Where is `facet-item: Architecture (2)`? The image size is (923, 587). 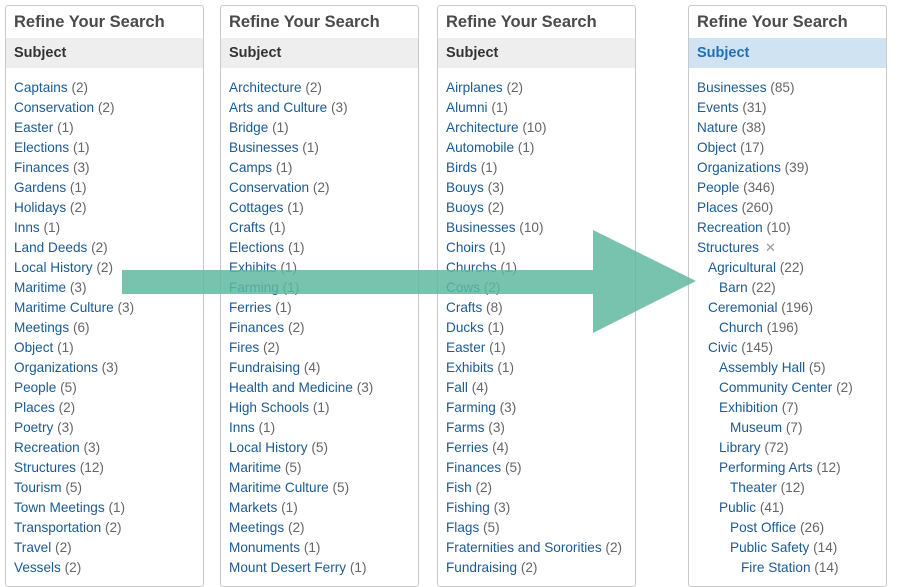 facet-item: Architecture (2) is located at coordinates (323, 88).